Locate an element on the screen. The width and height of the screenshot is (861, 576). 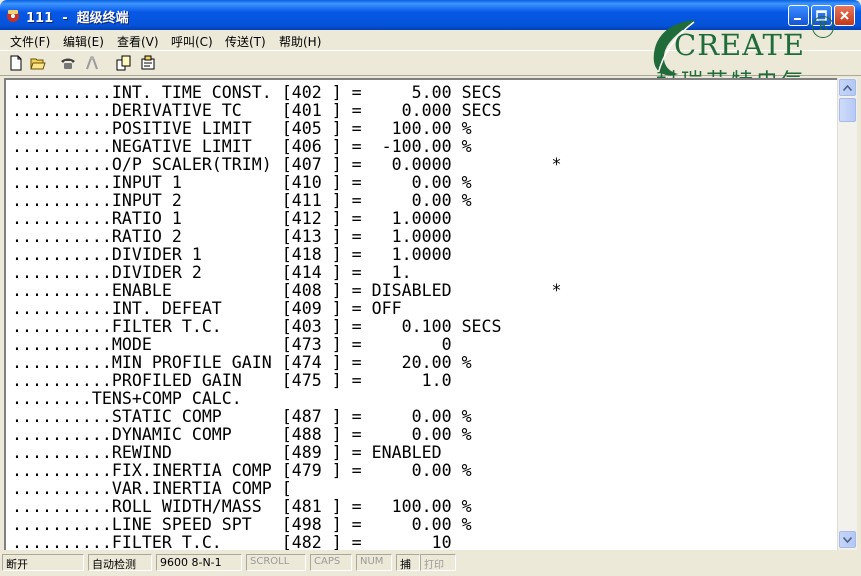
close-icon is located at coordinates (844, 15).